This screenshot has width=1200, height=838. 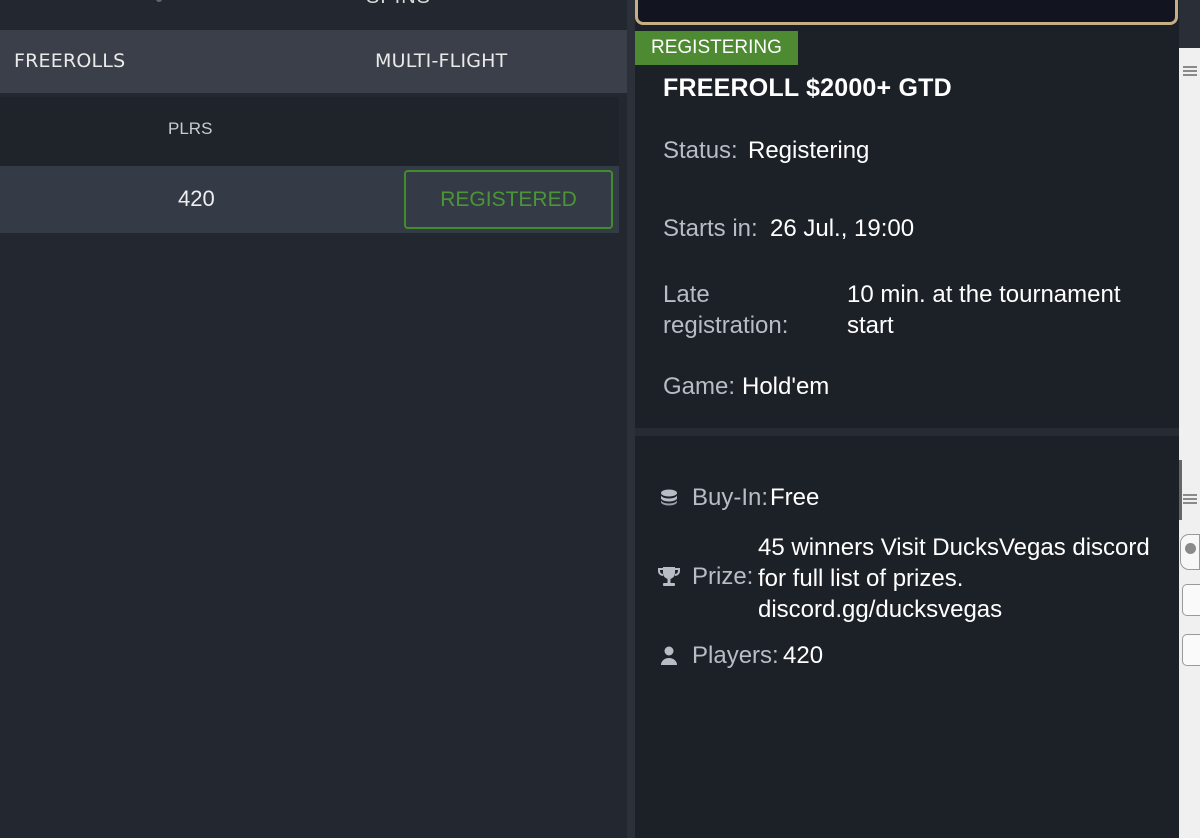 What do you see at coordinates (69, 61) in the screenshot?
I see `filter-freerolls: FREEROLLS` at bounding box center [69, 61].